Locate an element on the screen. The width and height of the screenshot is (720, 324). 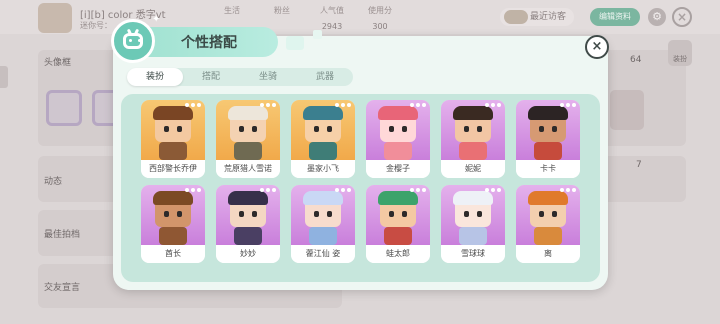
sparkle-icon: ✦ is located at coordinates (156, 19).